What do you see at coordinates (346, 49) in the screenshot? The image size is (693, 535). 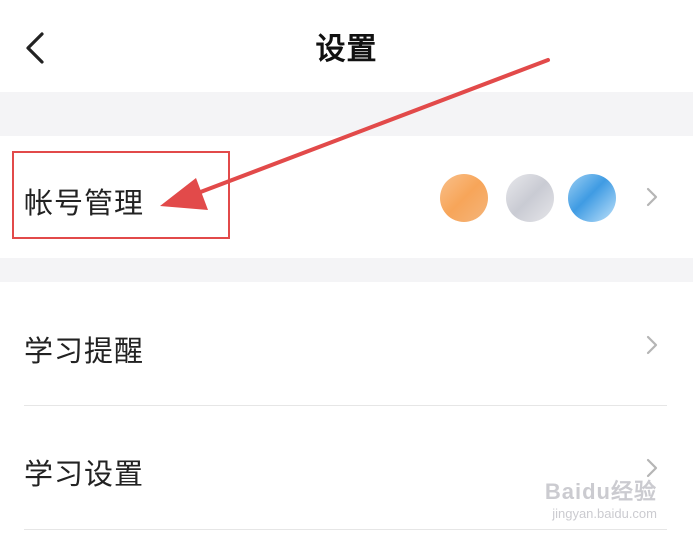 I see `page-title: 设置` at bounding box center [346, 49].